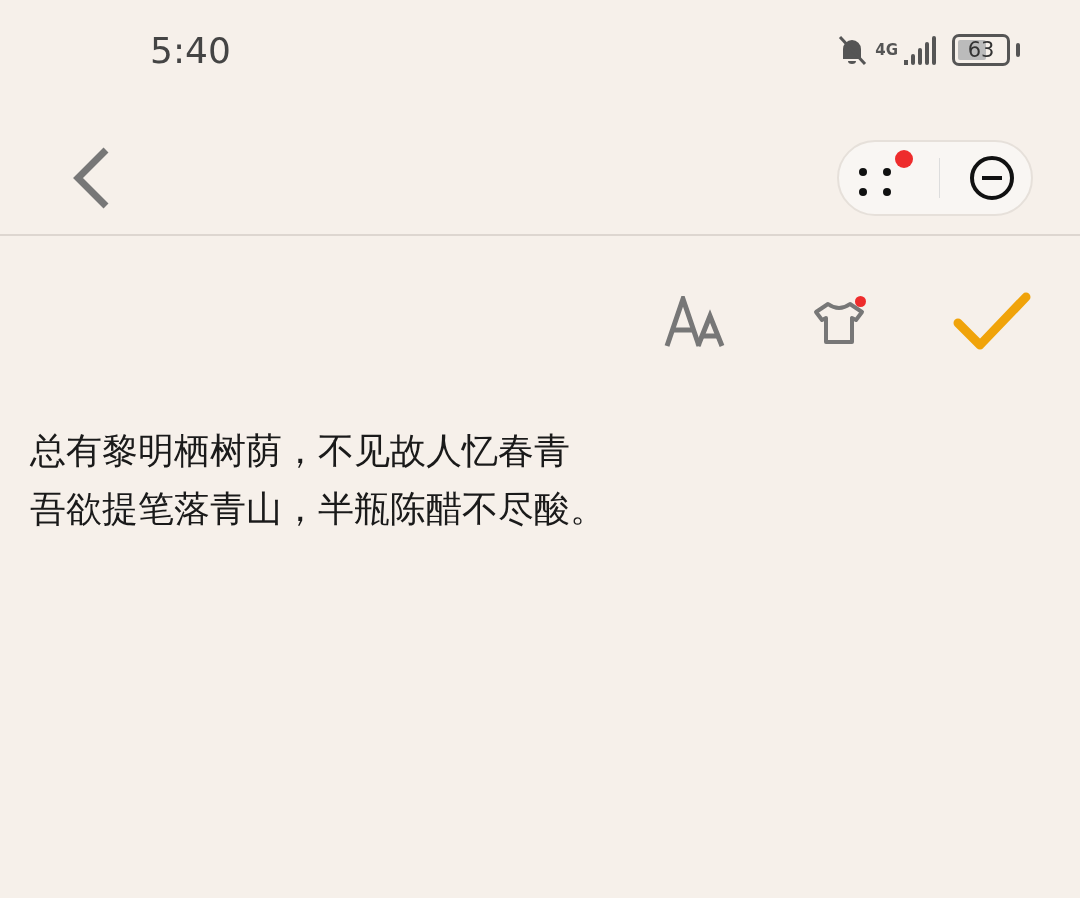 Image resolution: width=1080 pixels, height=898 pixels. What do you see at coordinates (886, 50) in the screenshot?
I see `network-type: 4G` at bounding box center [886, 50].